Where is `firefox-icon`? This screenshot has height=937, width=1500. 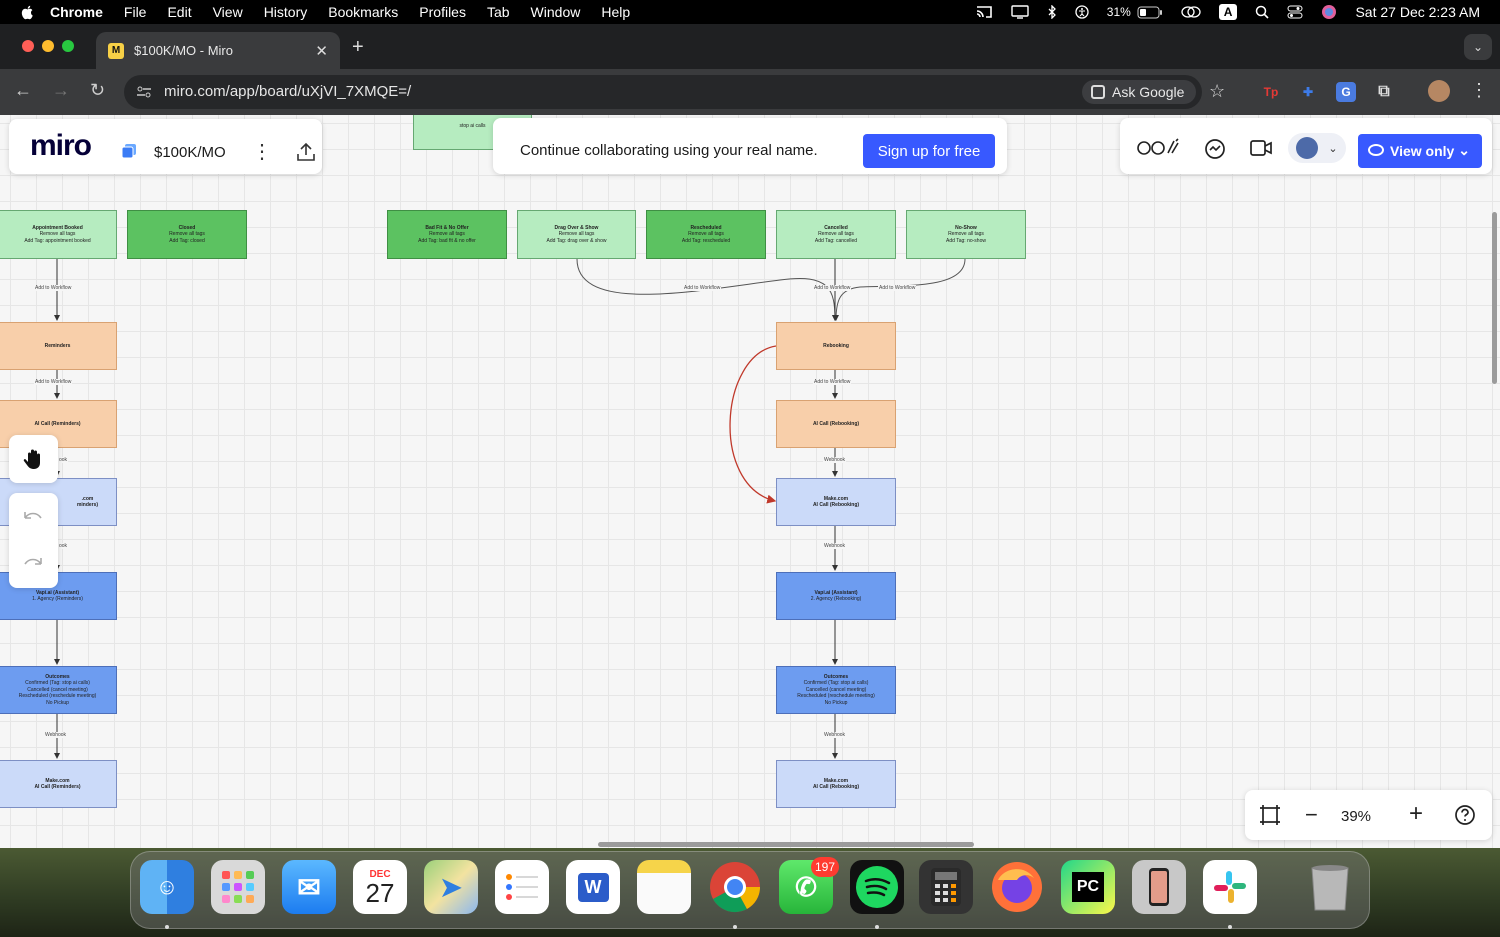 firefox-icon is located at coordinates (1017, 887).